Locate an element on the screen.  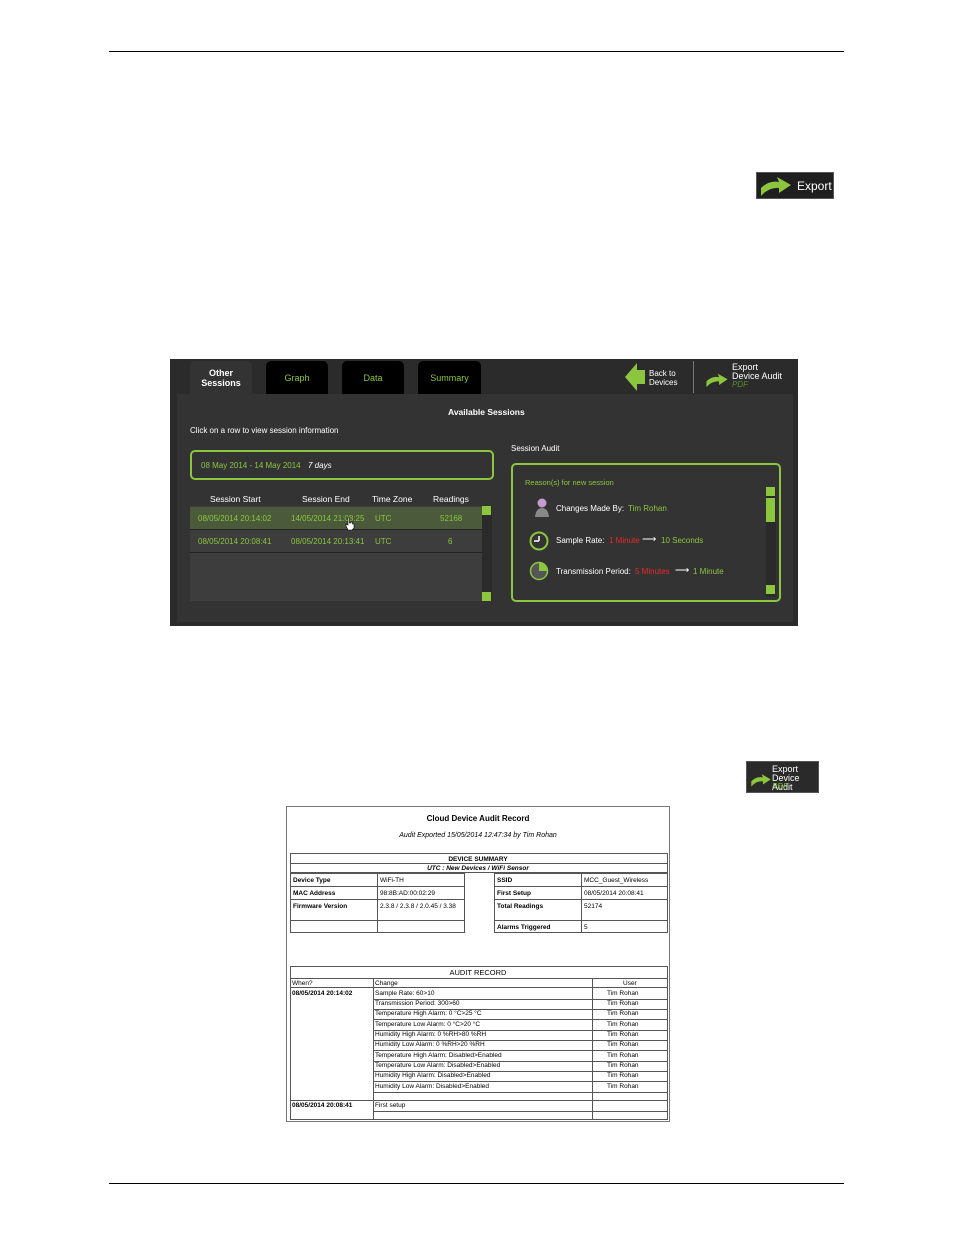
sample-old: 1 Minute is located at coordinates (624, 540).